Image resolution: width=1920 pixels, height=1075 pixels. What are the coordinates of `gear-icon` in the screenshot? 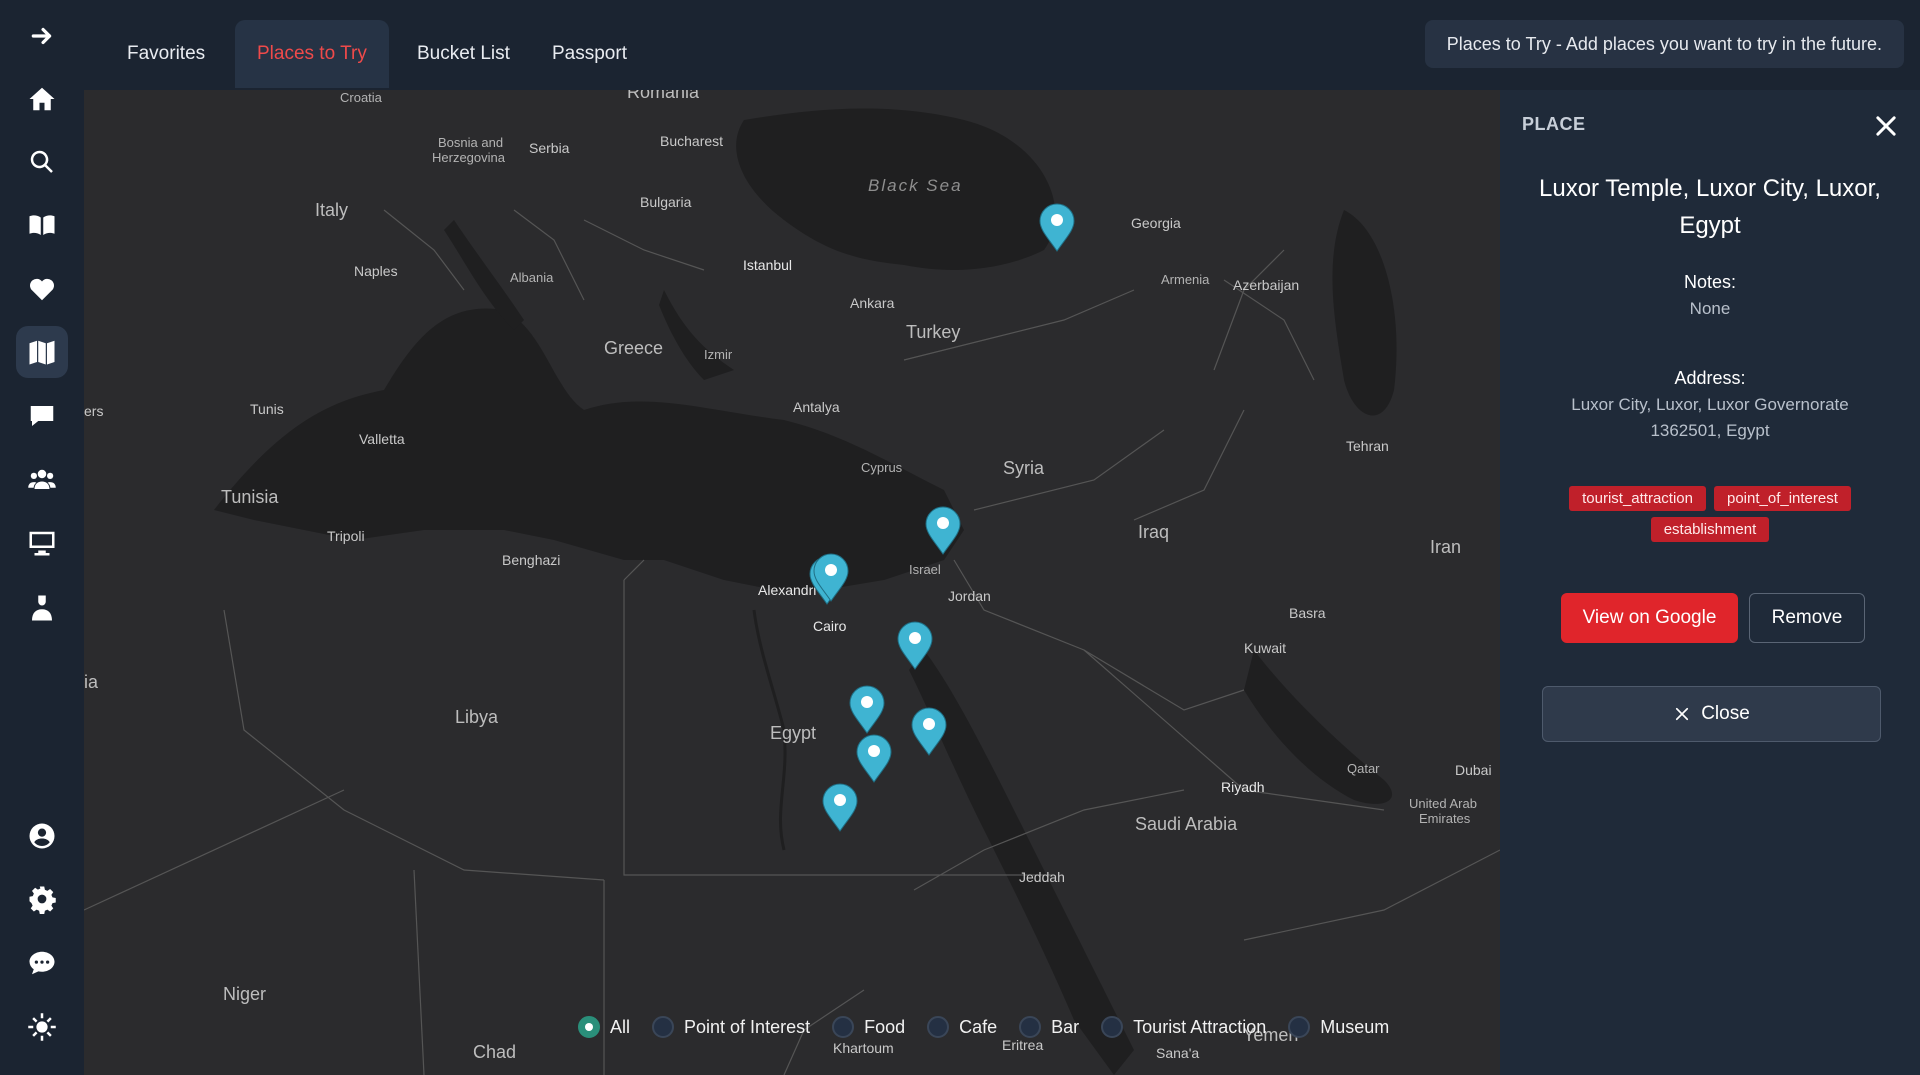 It's located at (42, 900).